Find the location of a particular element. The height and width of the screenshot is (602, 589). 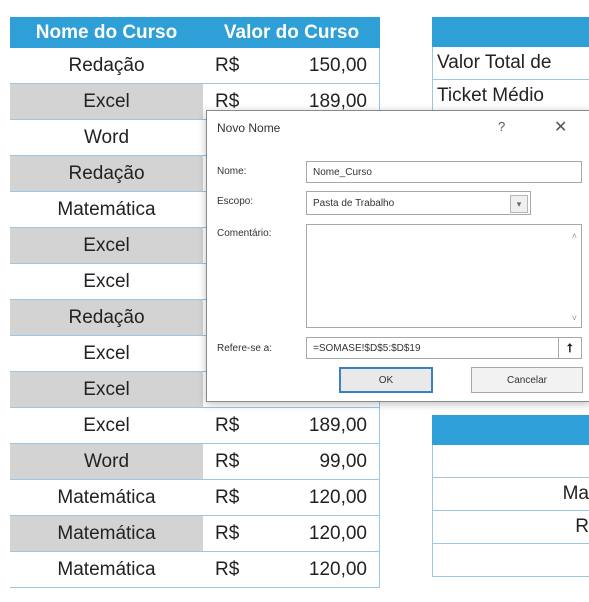

table-row: Word R$ 99,00 is located at coordinates (195, 462).